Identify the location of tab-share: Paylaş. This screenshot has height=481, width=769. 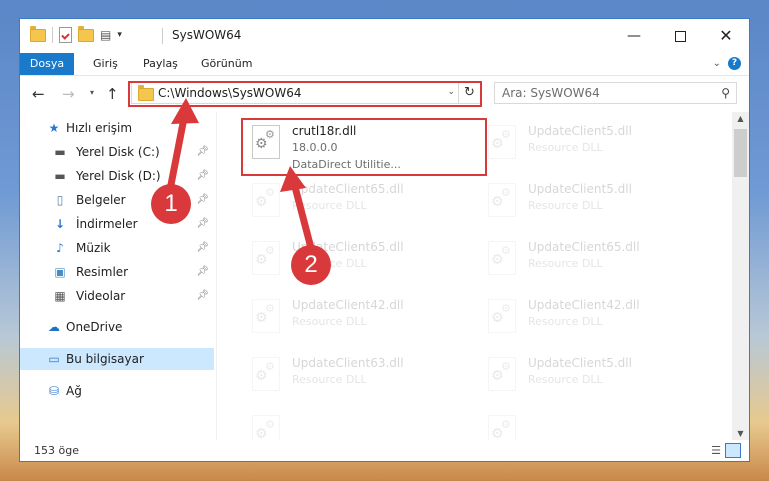
(160, 64).